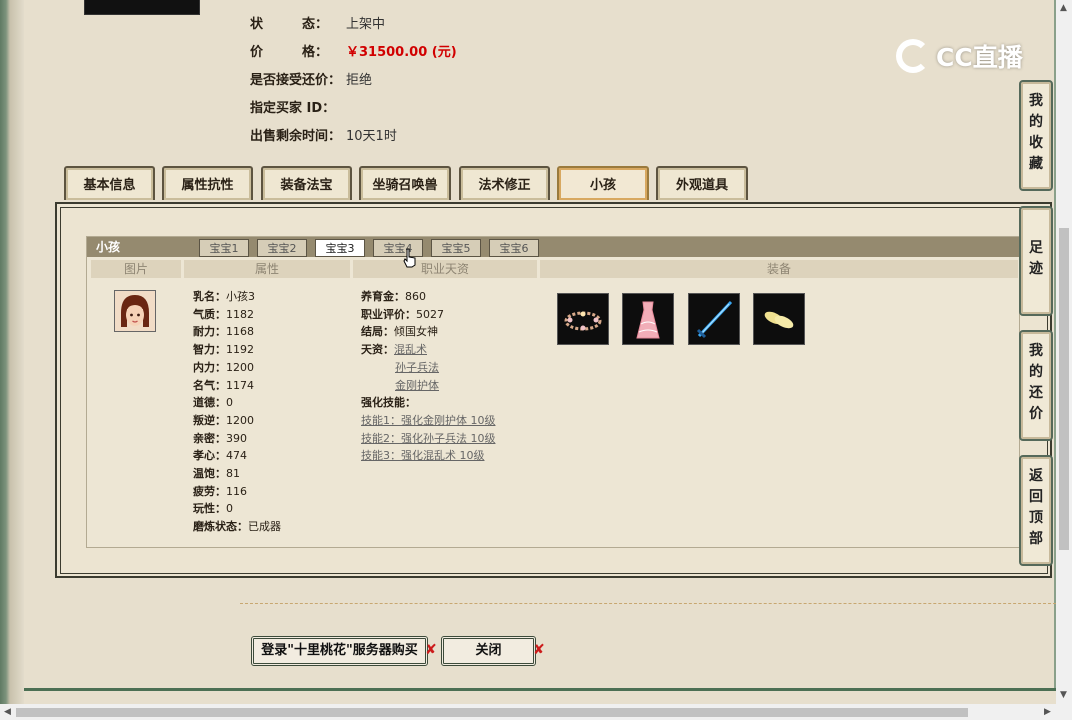  I want to click on tab-appearance: 外观道具, so click(702, 183).